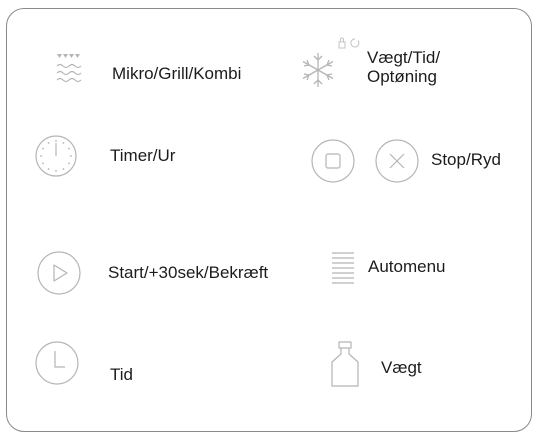  I want to click on mode-button: Mikro/Grill/Kombi, so click(168, 71).